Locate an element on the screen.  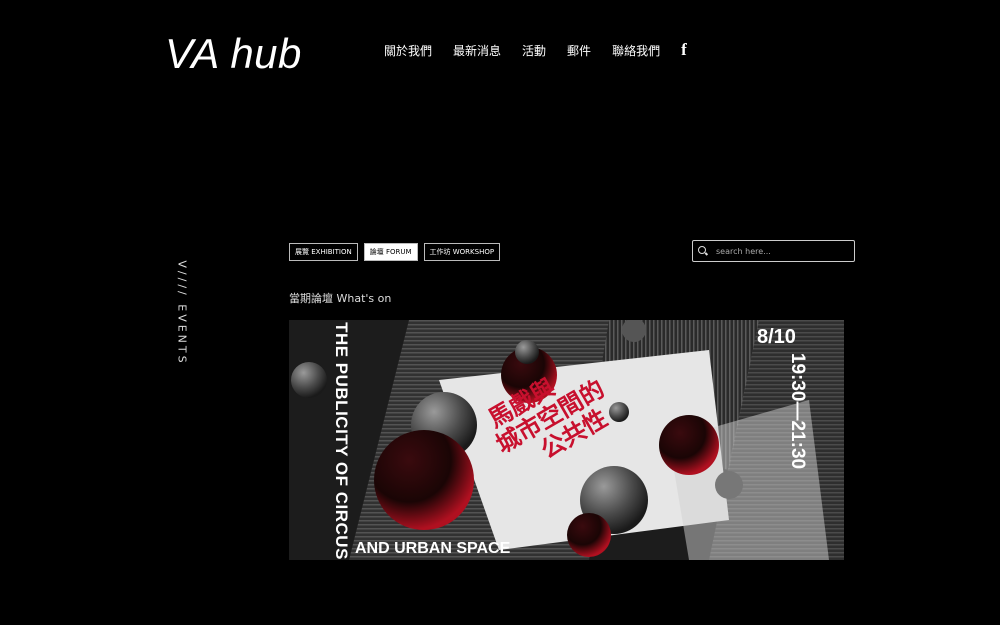
section-title: 當期論壇 What's on is located at coordinates (340, 298).